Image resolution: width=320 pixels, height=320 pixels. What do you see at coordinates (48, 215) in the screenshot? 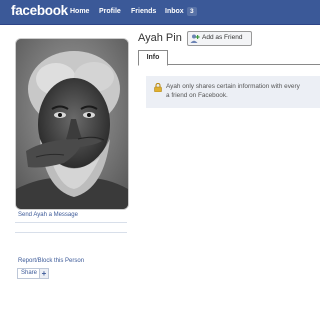
I see `send-message-link: Send Ayah a Message` at bounding box center [48, 215].